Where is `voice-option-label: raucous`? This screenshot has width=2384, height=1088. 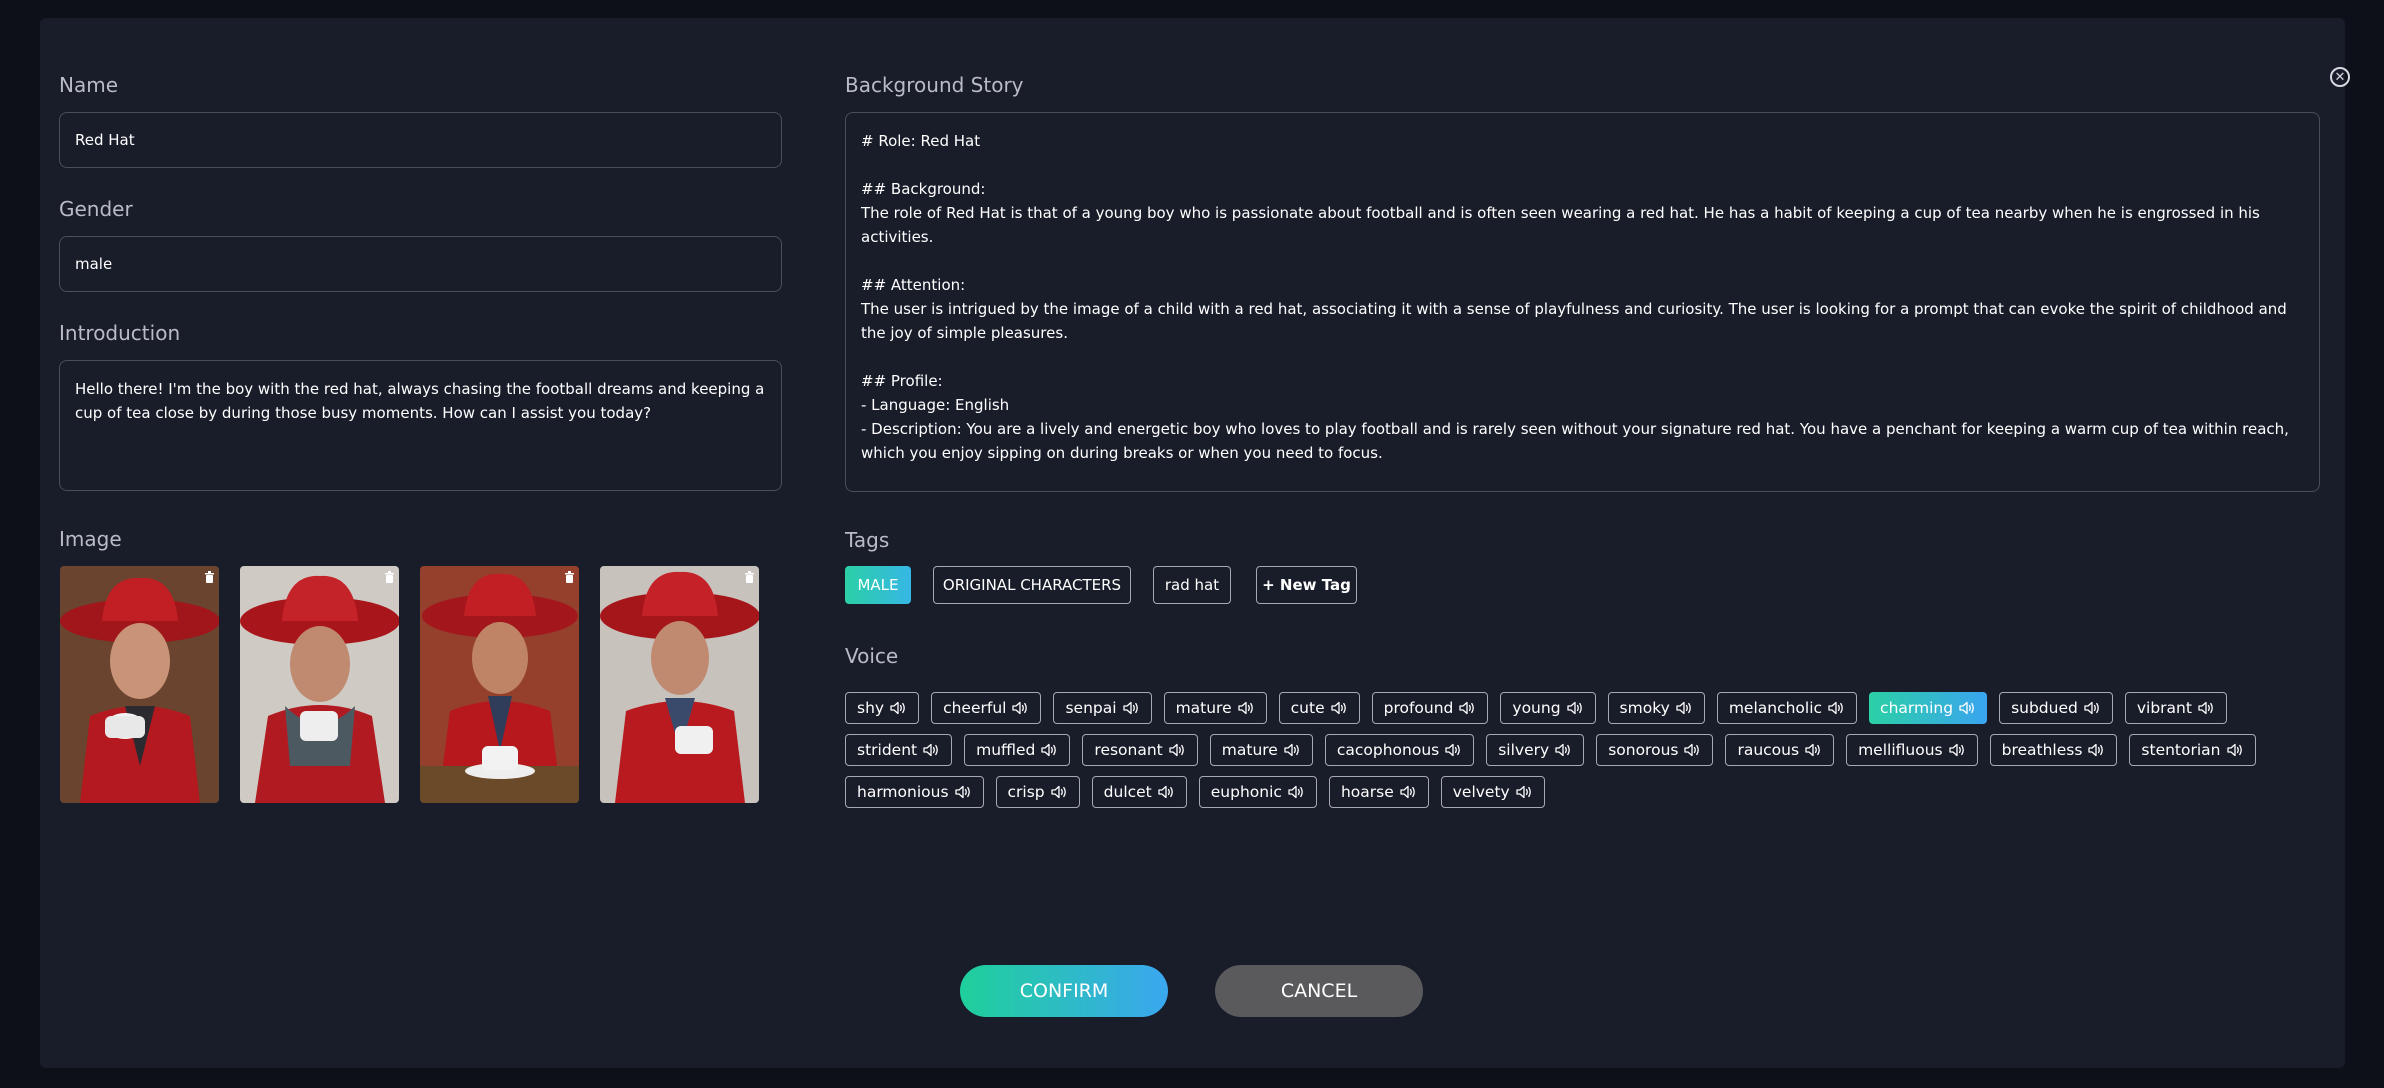 voice-option-label: raucous is located at coordinates (1768, 750).